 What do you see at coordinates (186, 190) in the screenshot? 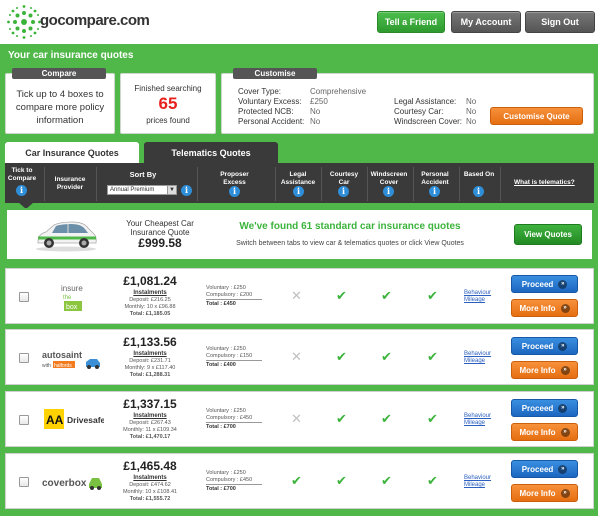
I see `sort-info-icon: i` at bounding box center [186, 190].